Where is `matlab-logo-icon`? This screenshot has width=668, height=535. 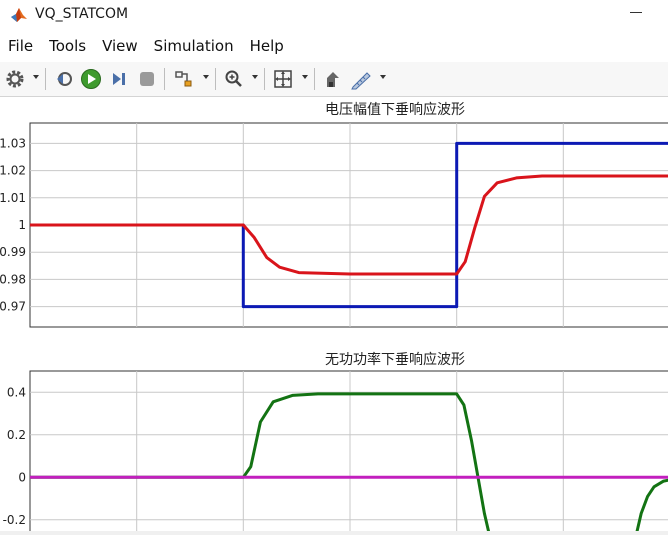
matlab-logo-icon is located at coordinates (19, 15).